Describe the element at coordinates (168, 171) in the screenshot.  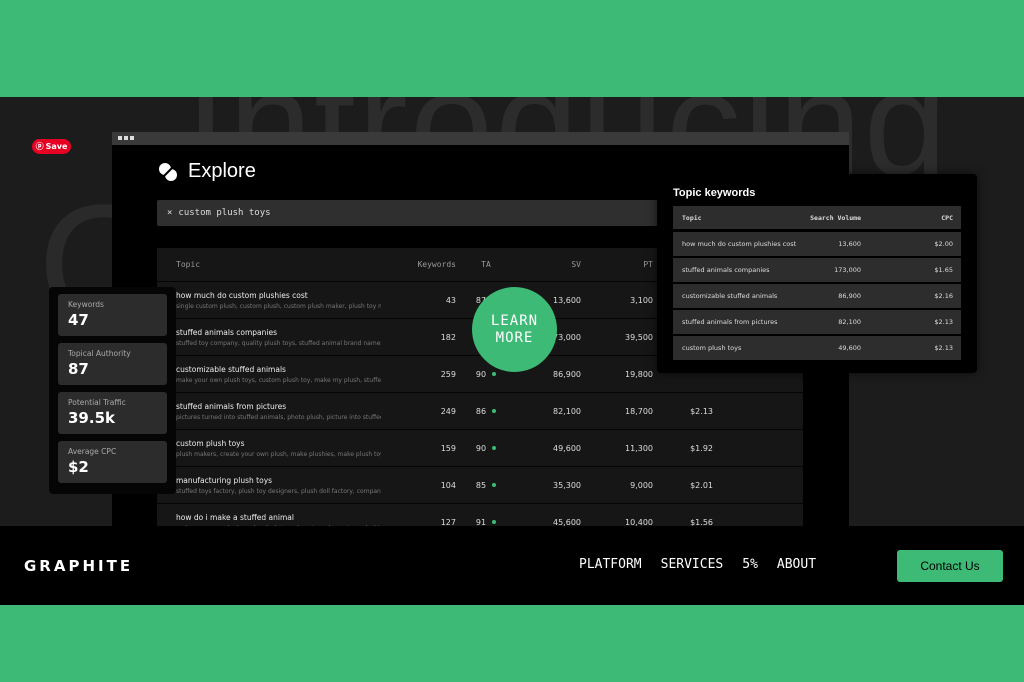
I see `explore-logo-icon` at that location.